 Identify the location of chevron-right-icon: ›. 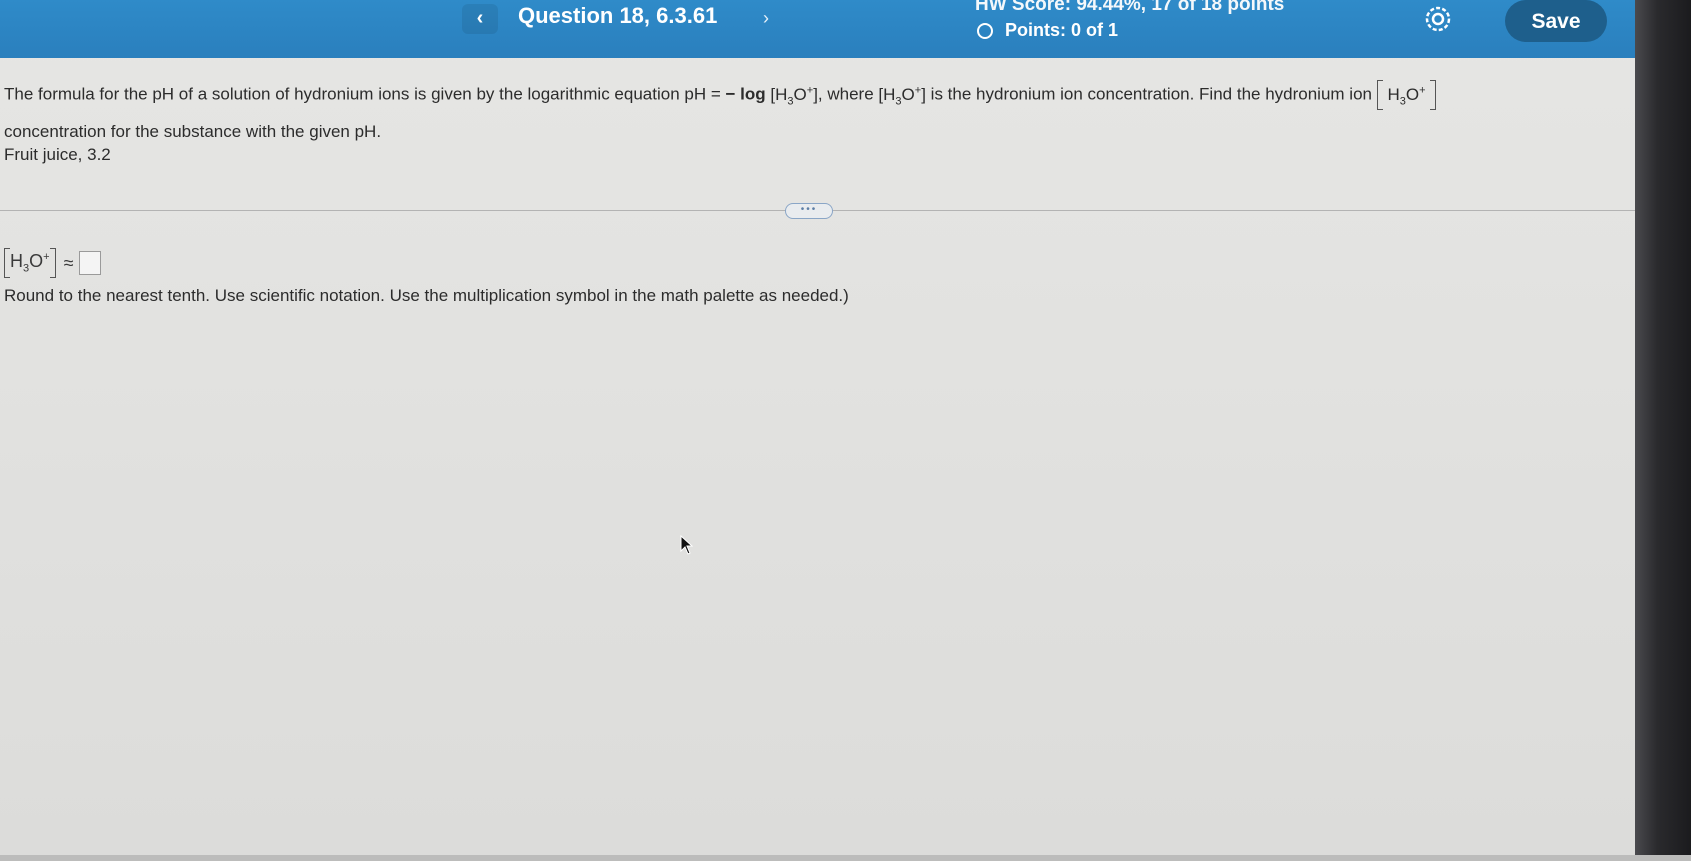
(766, 18).